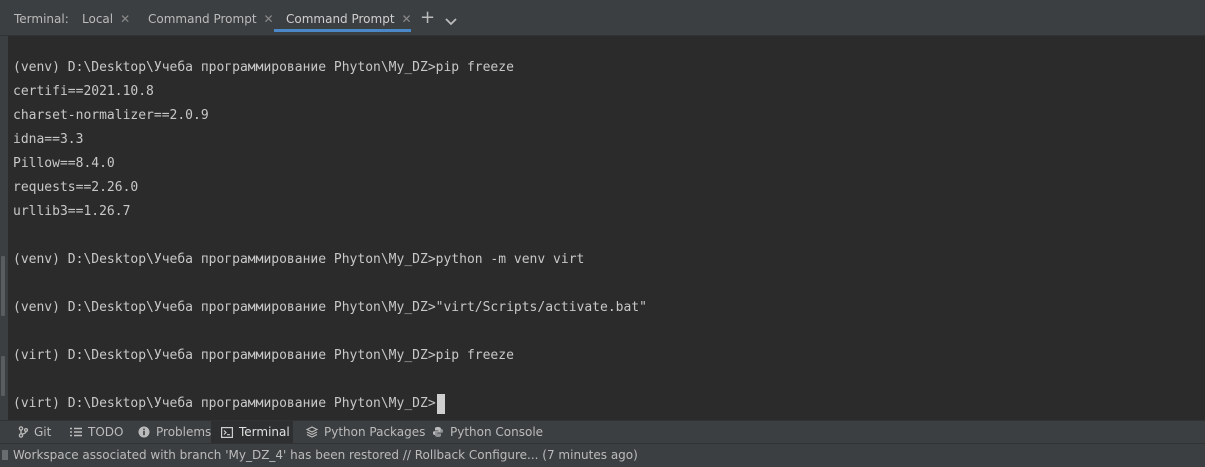 This screenshot has height=467, width=1205. I want to click on terminal-icon, so click(227, 432).